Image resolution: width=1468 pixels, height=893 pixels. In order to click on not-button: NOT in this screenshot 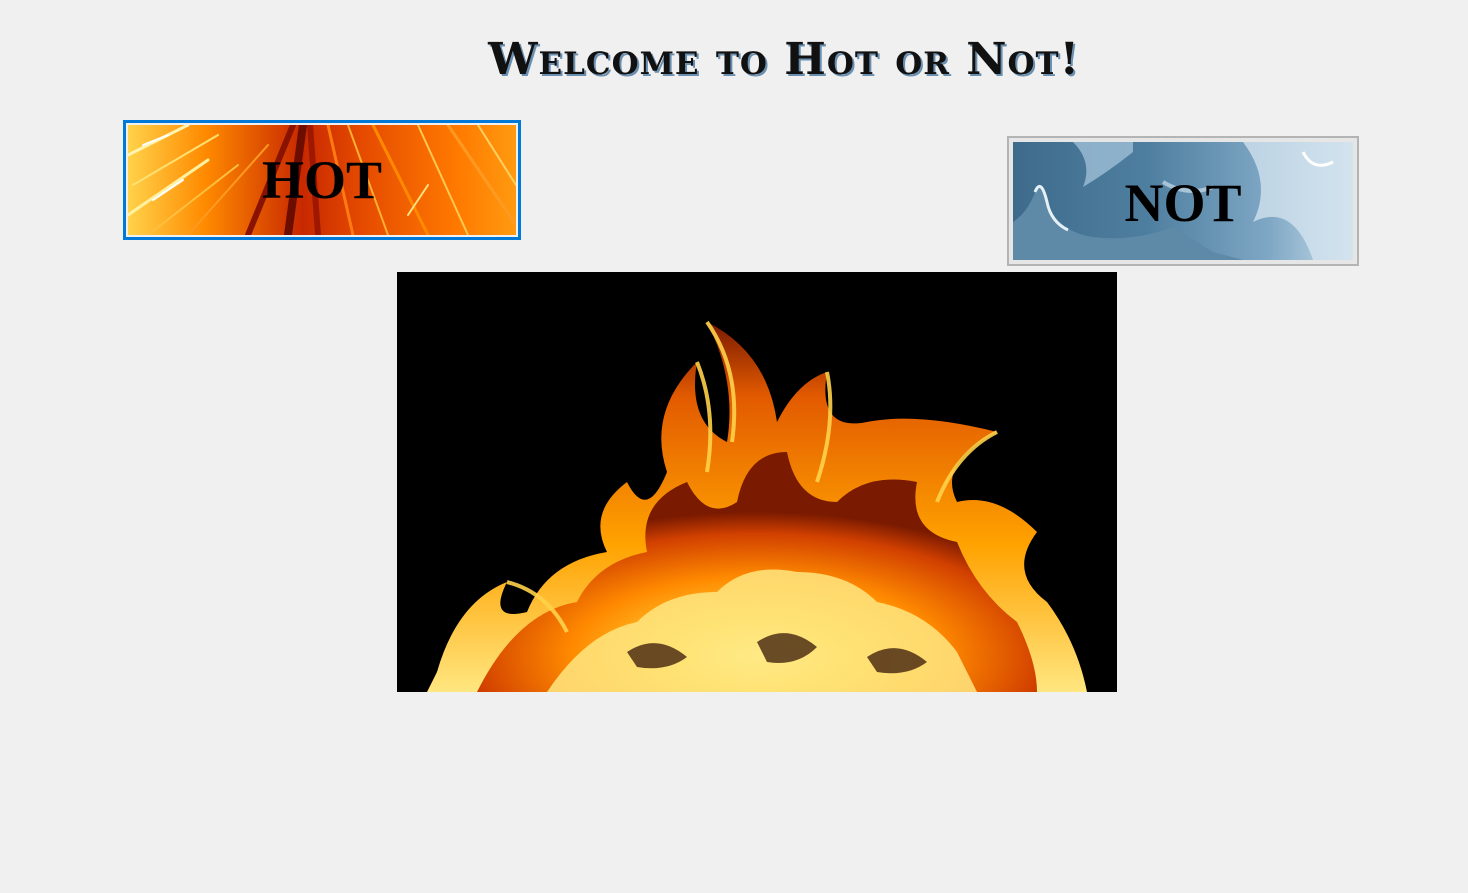, I will do `click(1183, 201)`.